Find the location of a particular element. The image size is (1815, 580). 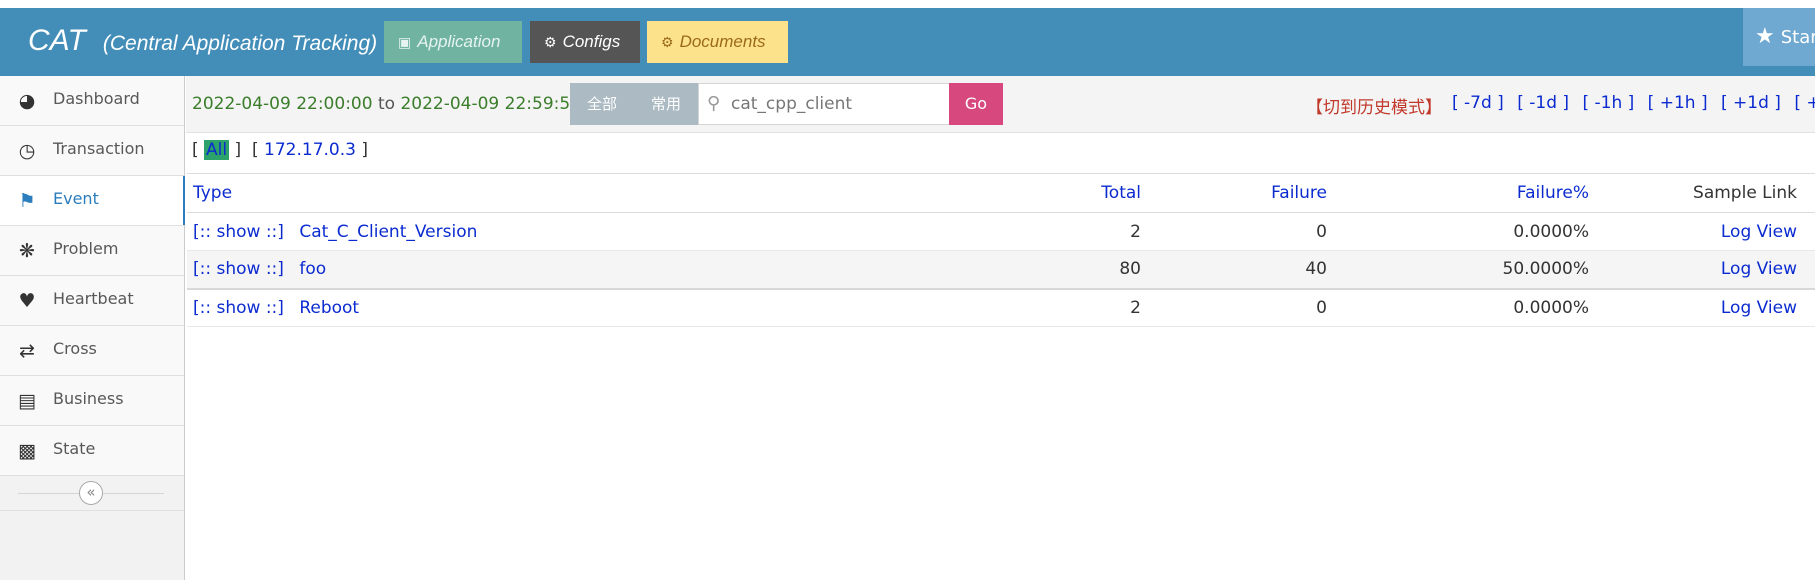

sidebar-item-business: ▤ Business is located at coordinates (92, 401).